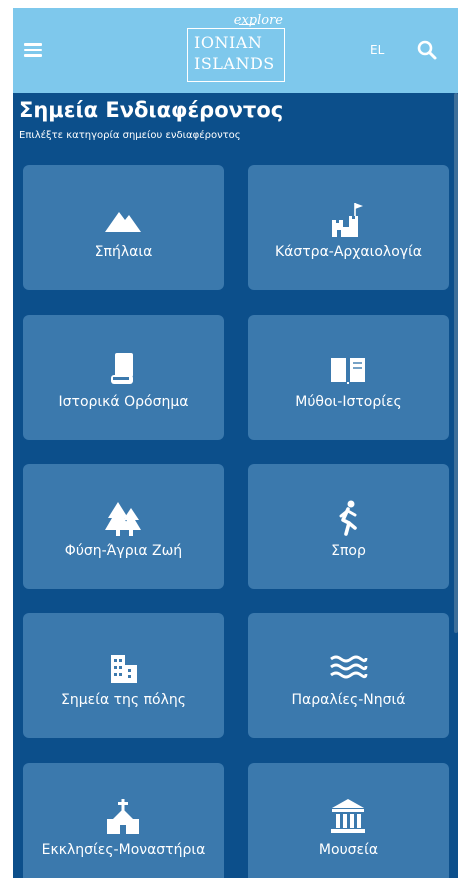  What do you see at coordinates (123, 551) in the screenshot?
I see `category-label: Φύση-Άγρια Ζωή` at bounding box center [123, 551].